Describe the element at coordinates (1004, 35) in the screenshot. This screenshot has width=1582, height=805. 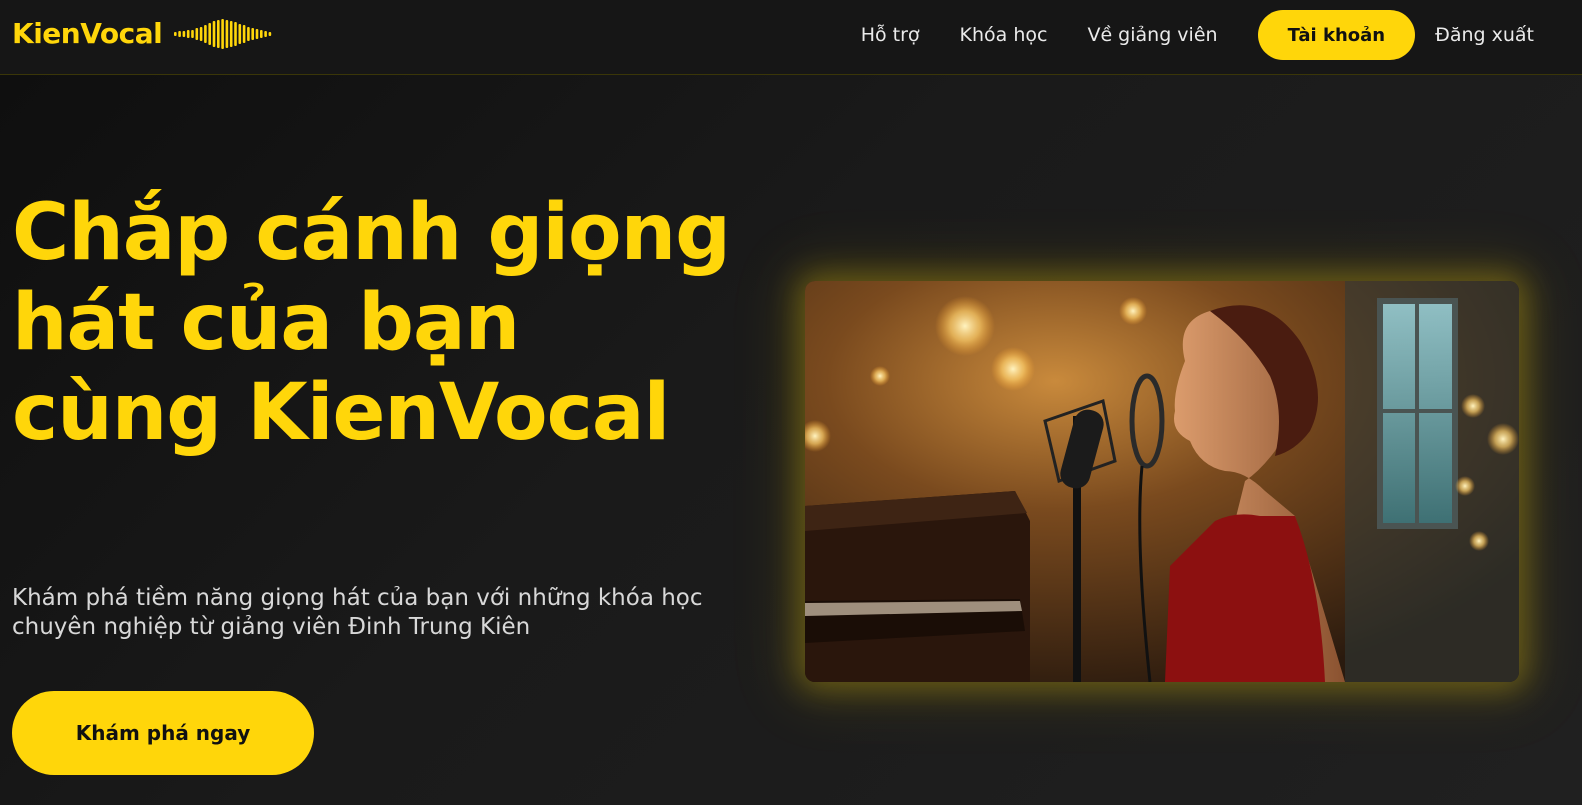
I see `nav-link-courses: Khóa học` at that location.